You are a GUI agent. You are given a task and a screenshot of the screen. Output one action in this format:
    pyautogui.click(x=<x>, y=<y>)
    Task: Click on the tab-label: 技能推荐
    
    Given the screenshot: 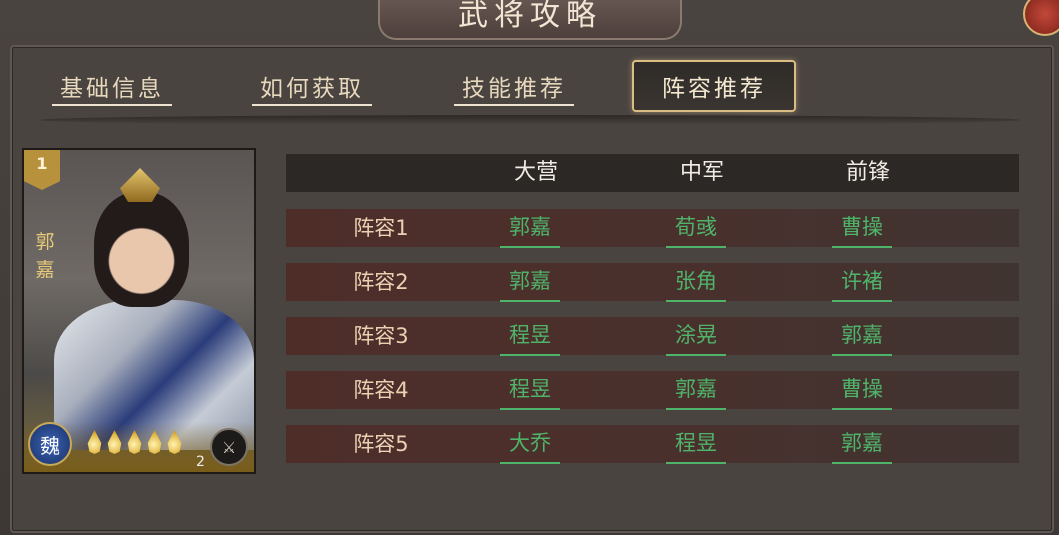 What is the action you would take?
    pyautogui.click(x=514, y=89)
    